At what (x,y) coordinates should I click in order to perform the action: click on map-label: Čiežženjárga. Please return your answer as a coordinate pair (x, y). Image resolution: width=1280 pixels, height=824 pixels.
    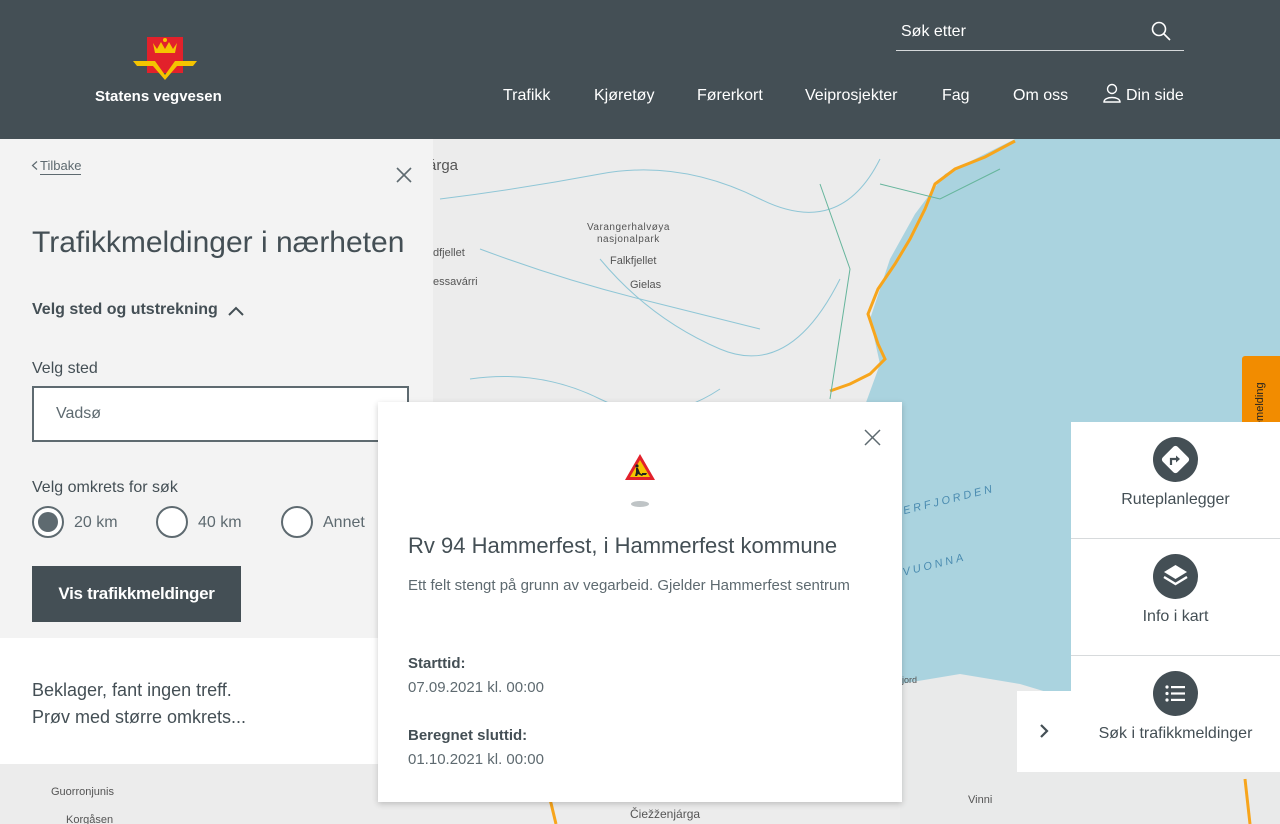
    Looking at the image, I should click on (665, 814).